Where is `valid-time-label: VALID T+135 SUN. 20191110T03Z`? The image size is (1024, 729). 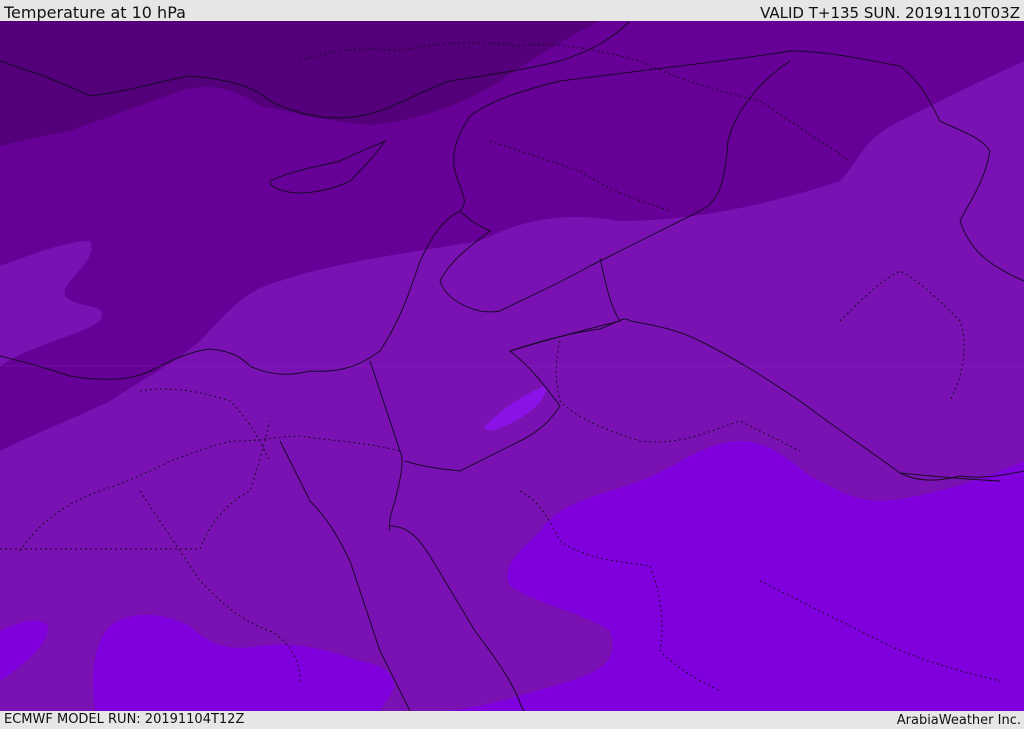
valid-time-label: VALID T+135 SUN. 20191110T03Z is located at coordinates (890, 13).